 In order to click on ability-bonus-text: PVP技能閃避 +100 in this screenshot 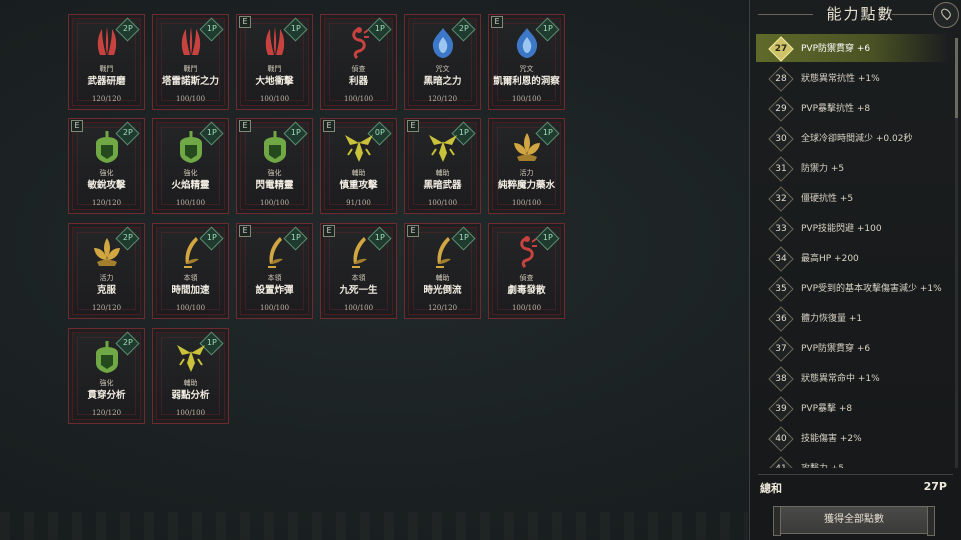, I will do `click(841, 229)`.